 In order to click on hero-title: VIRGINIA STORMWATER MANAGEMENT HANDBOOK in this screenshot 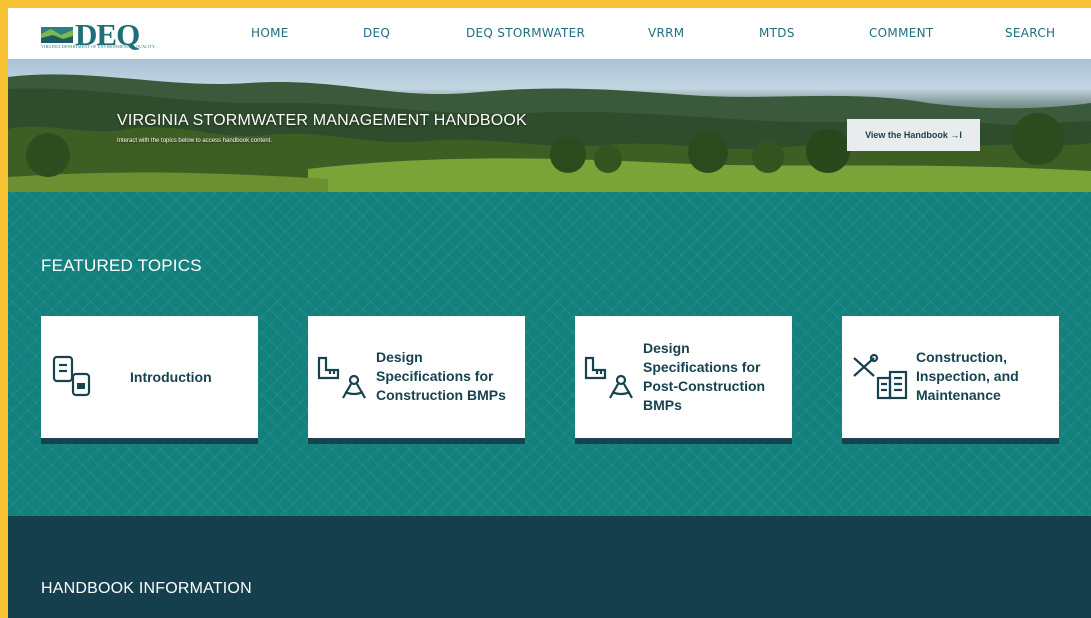, I will do `click(322, 120)`.